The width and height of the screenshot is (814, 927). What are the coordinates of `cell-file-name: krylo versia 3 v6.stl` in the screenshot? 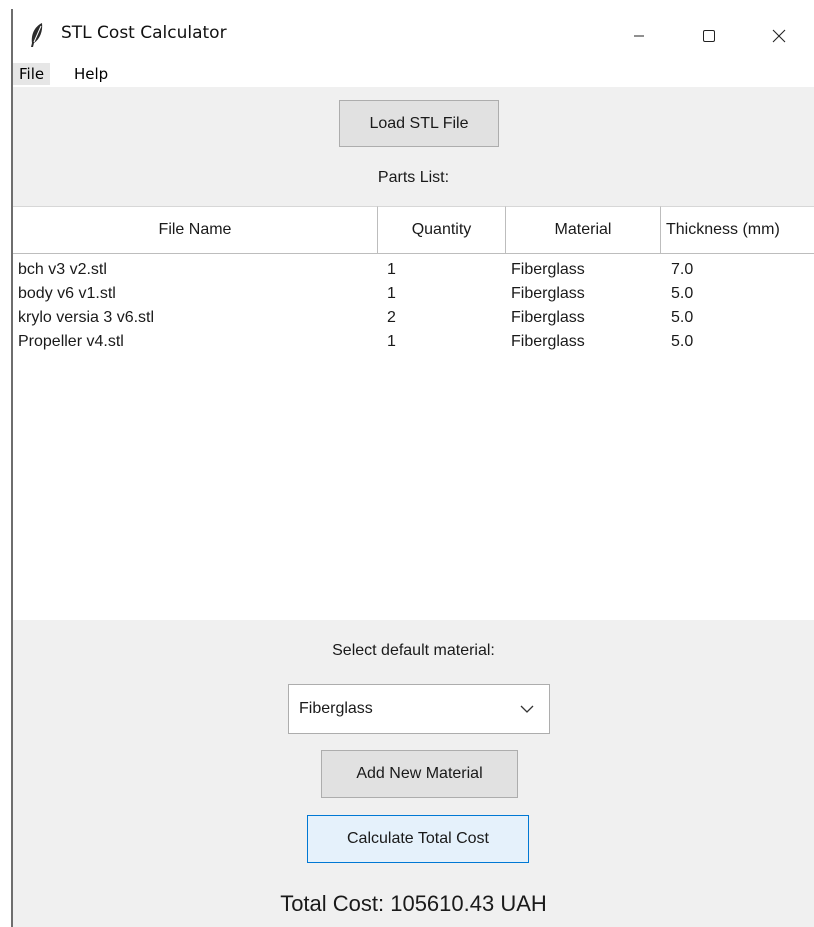 It's located at (86, 317).